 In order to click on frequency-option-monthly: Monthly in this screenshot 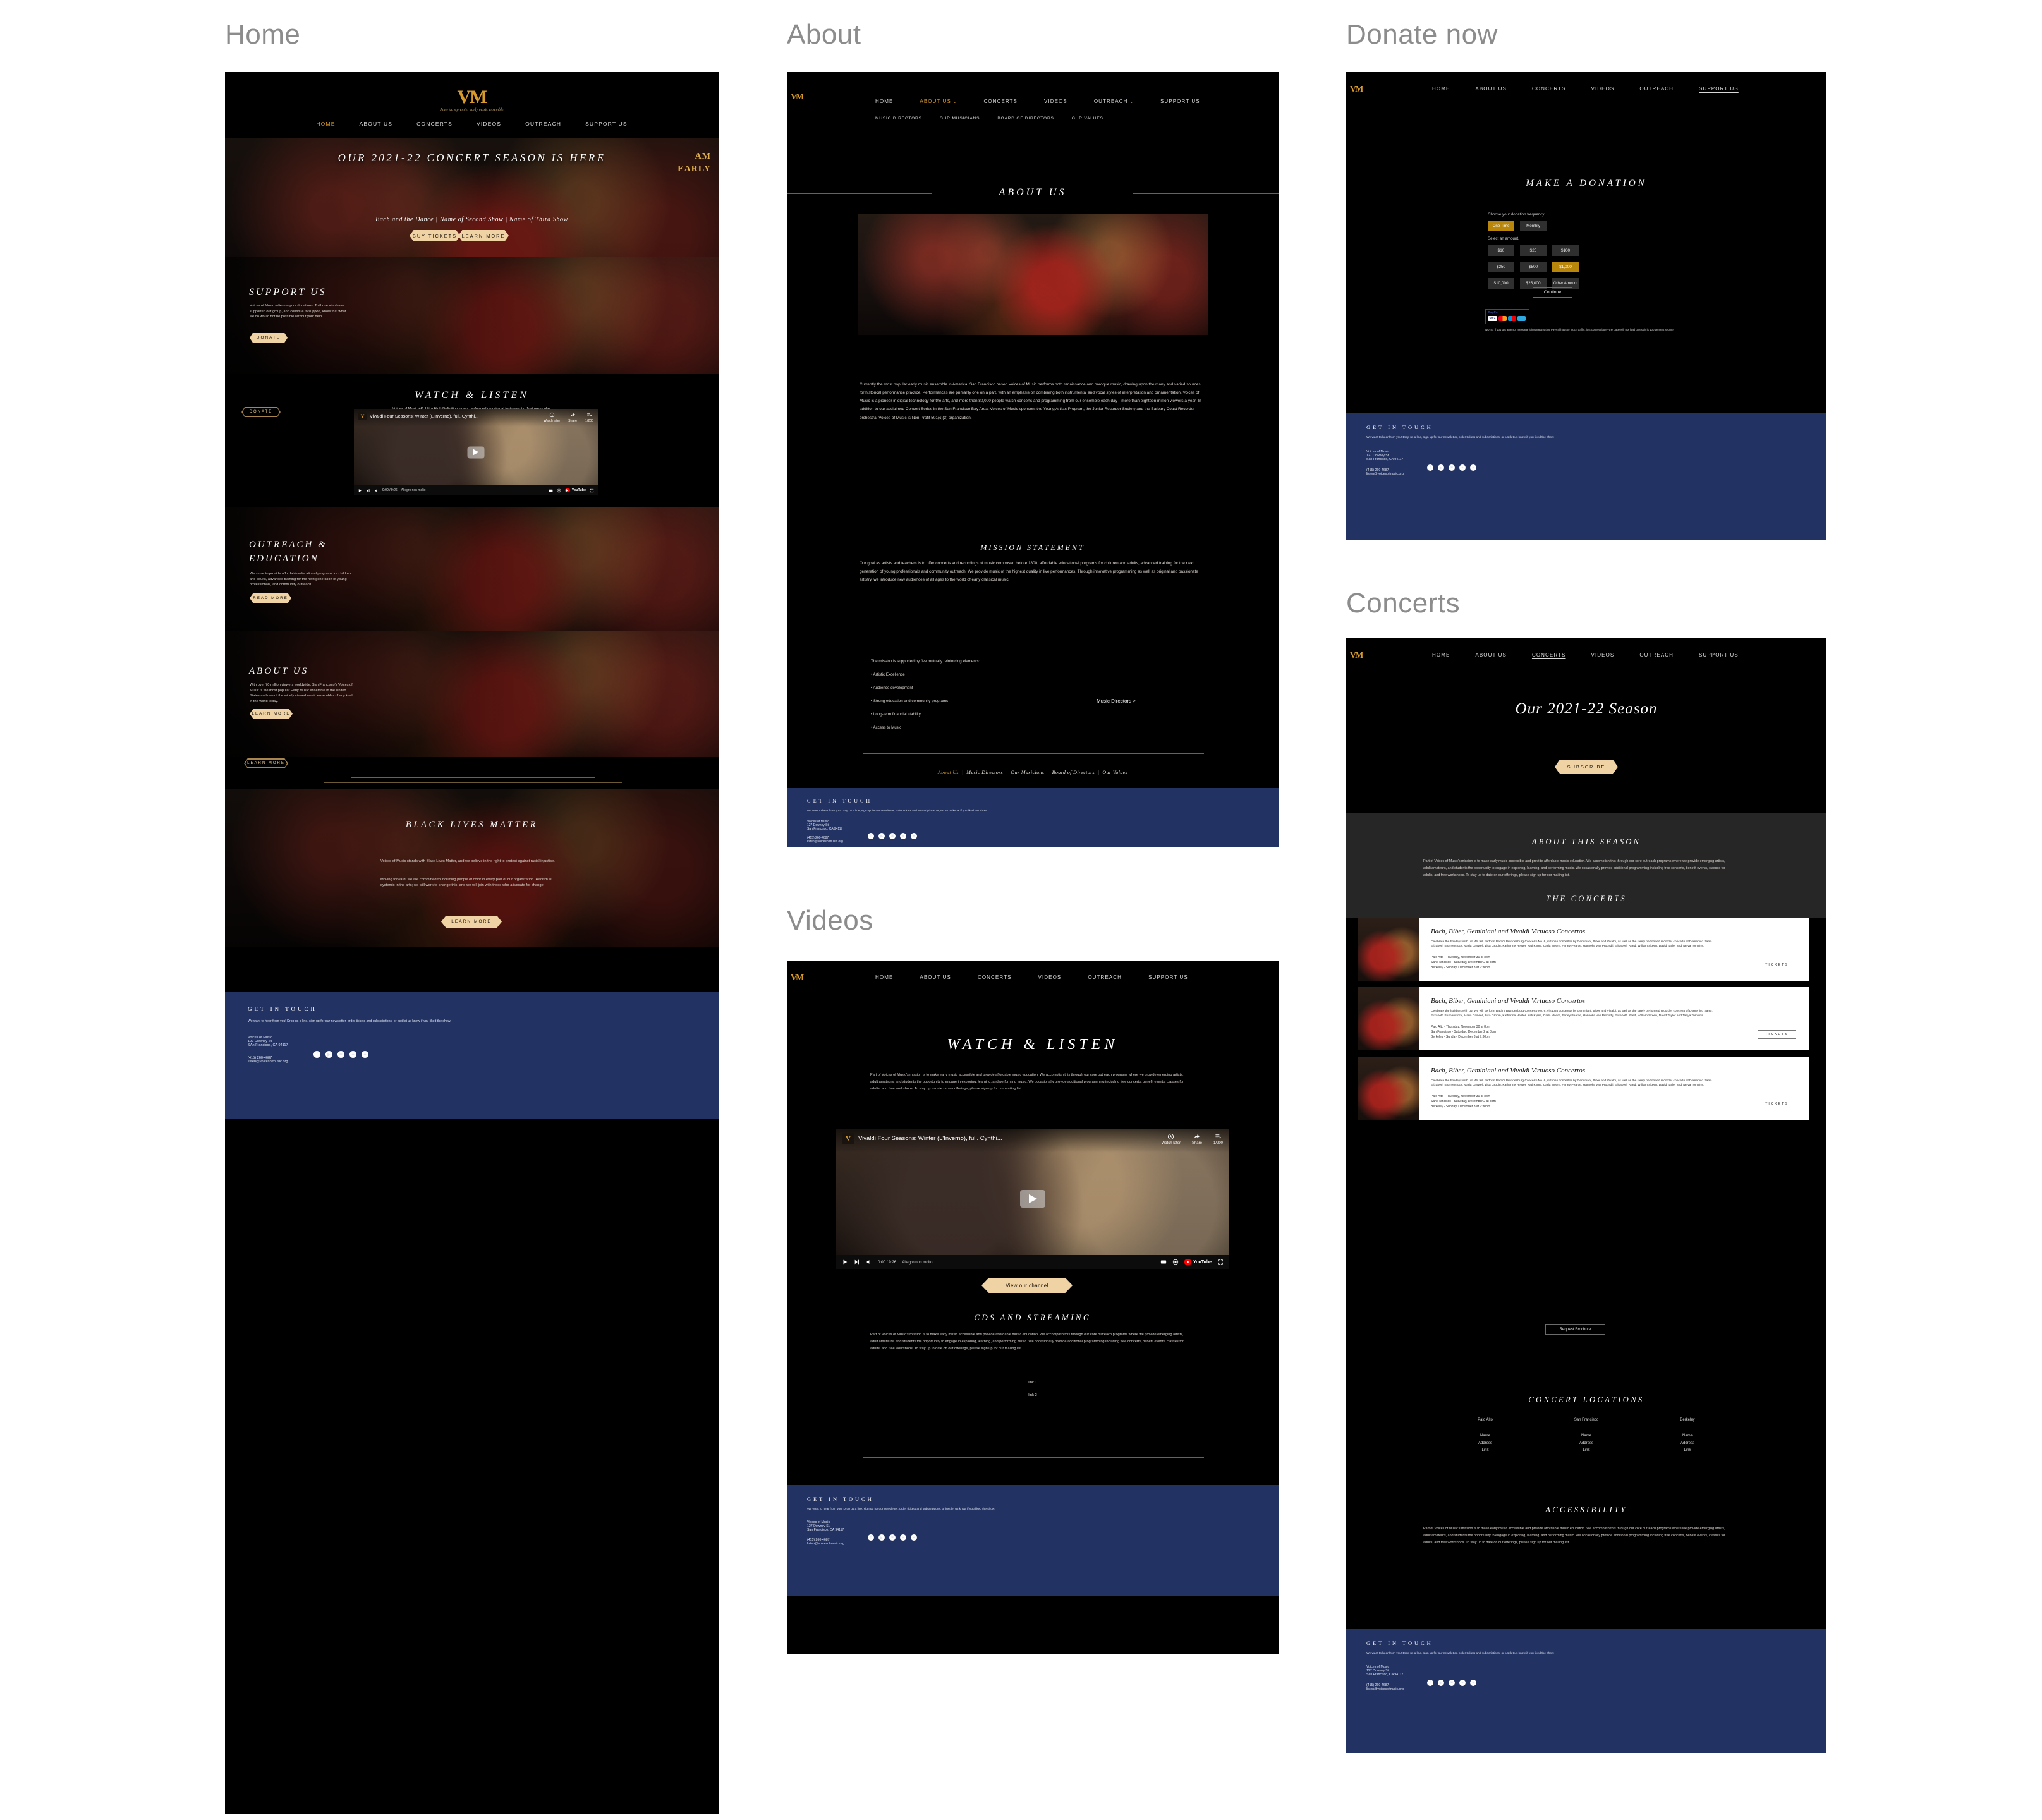, I will do `click(1533, 226)`.